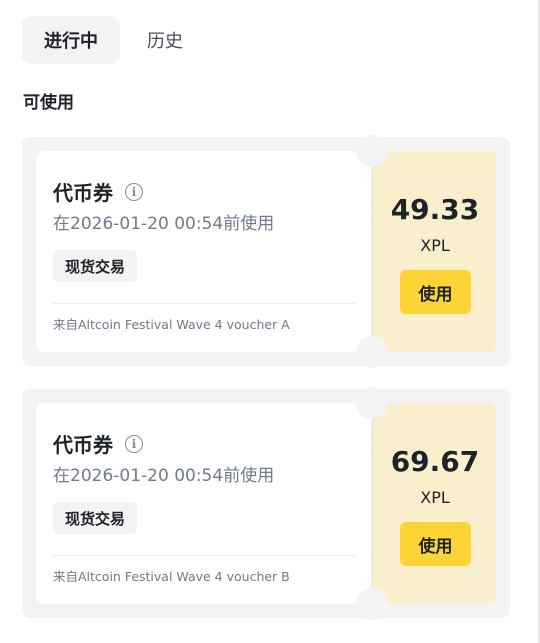 The width and height of the screenshot is (540, 643). I want to click on tab-history: 历史, so click(165, 40).